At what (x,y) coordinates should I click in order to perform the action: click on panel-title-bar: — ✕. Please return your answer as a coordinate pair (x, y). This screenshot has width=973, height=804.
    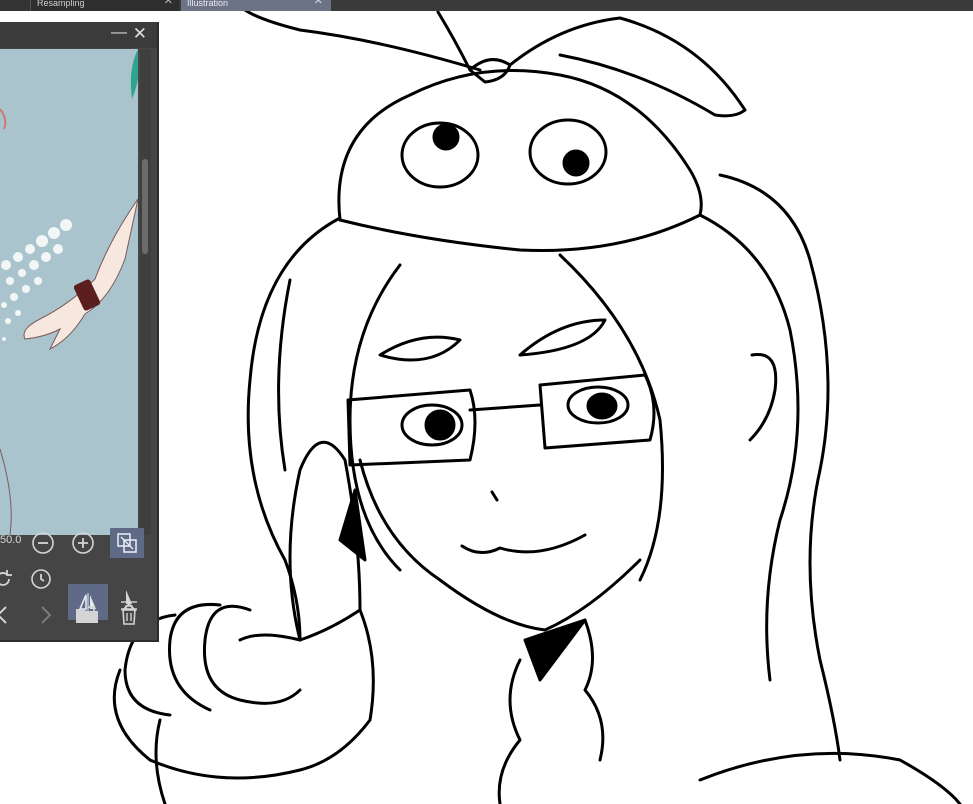
    Looking at the image, I should click on (78, 35).